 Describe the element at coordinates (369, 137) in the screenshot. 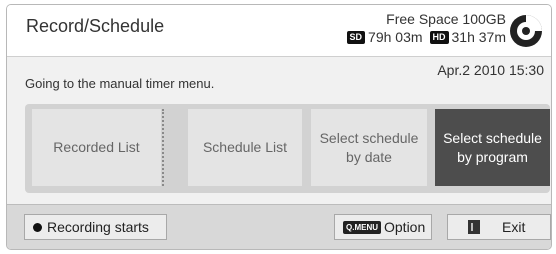

I see `by-date-label-line1: Select schedule` at that location.